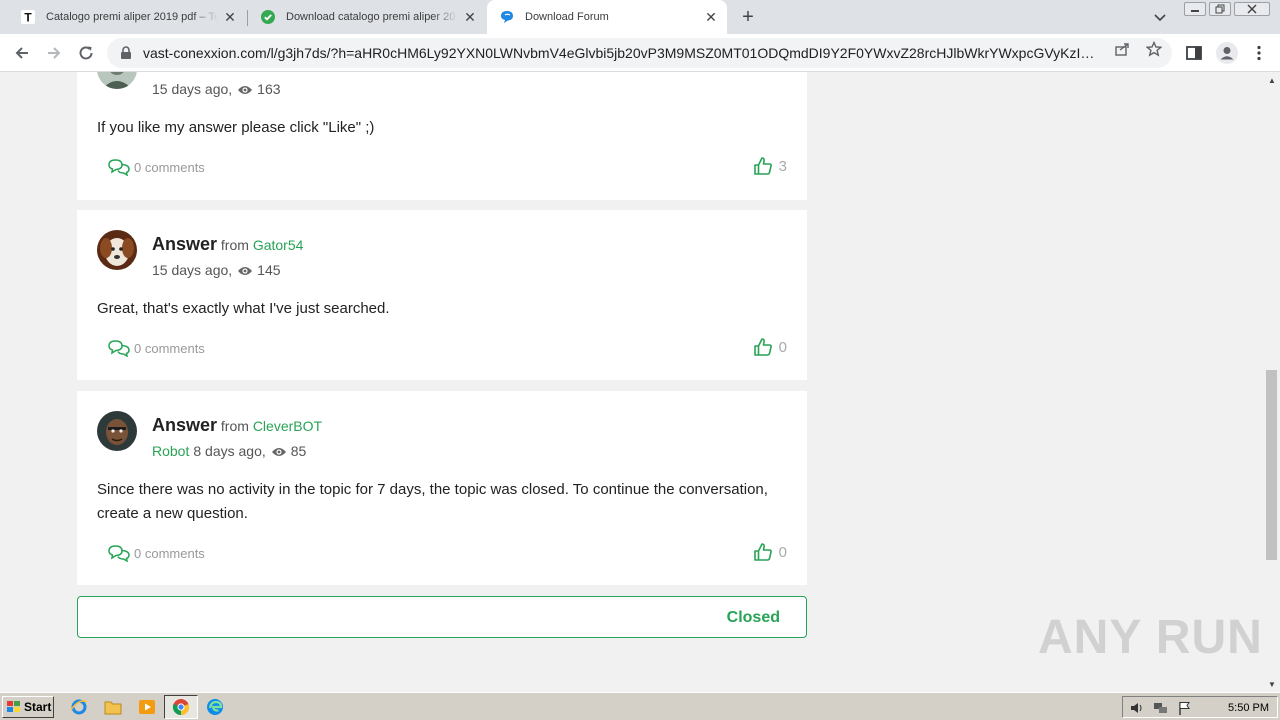  Describe the element at coordinates (1220, 9) in the screenshot. I see `restore-window-icon` at that location.